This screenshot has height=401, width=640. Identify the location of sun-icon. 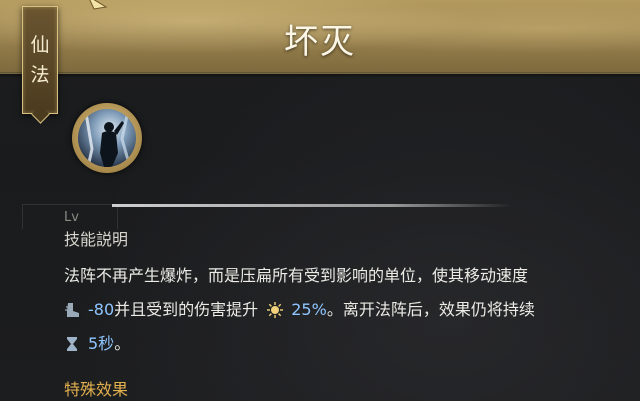
(275, 310).